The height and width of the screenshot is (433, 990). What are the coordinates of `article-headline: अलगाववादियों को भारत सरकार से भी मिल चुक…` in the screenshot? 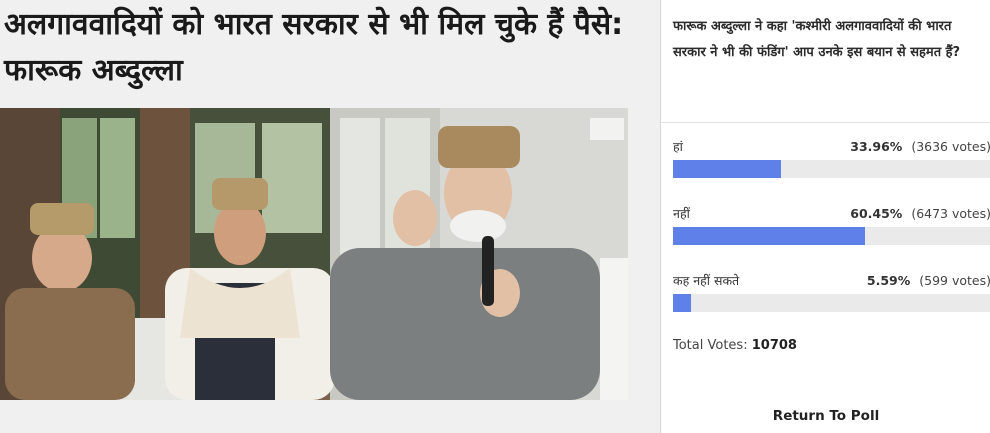 It's located at (314, 47).